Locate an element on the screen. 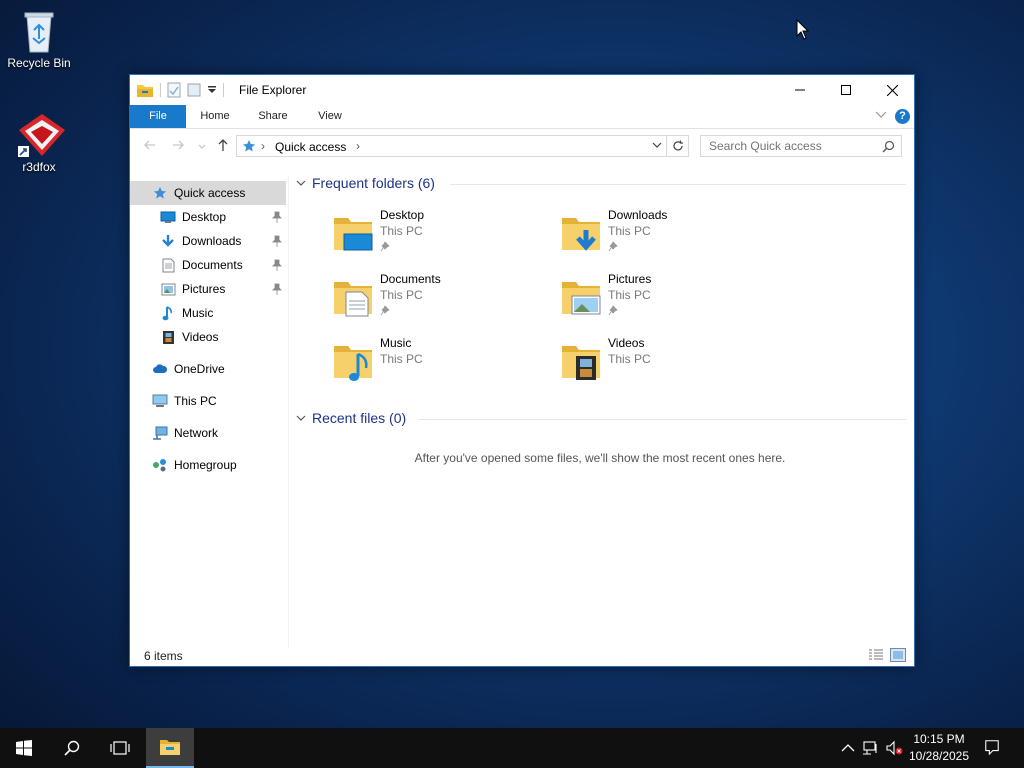  sidebar-item-music: Music is located at coordinates (208, 313).